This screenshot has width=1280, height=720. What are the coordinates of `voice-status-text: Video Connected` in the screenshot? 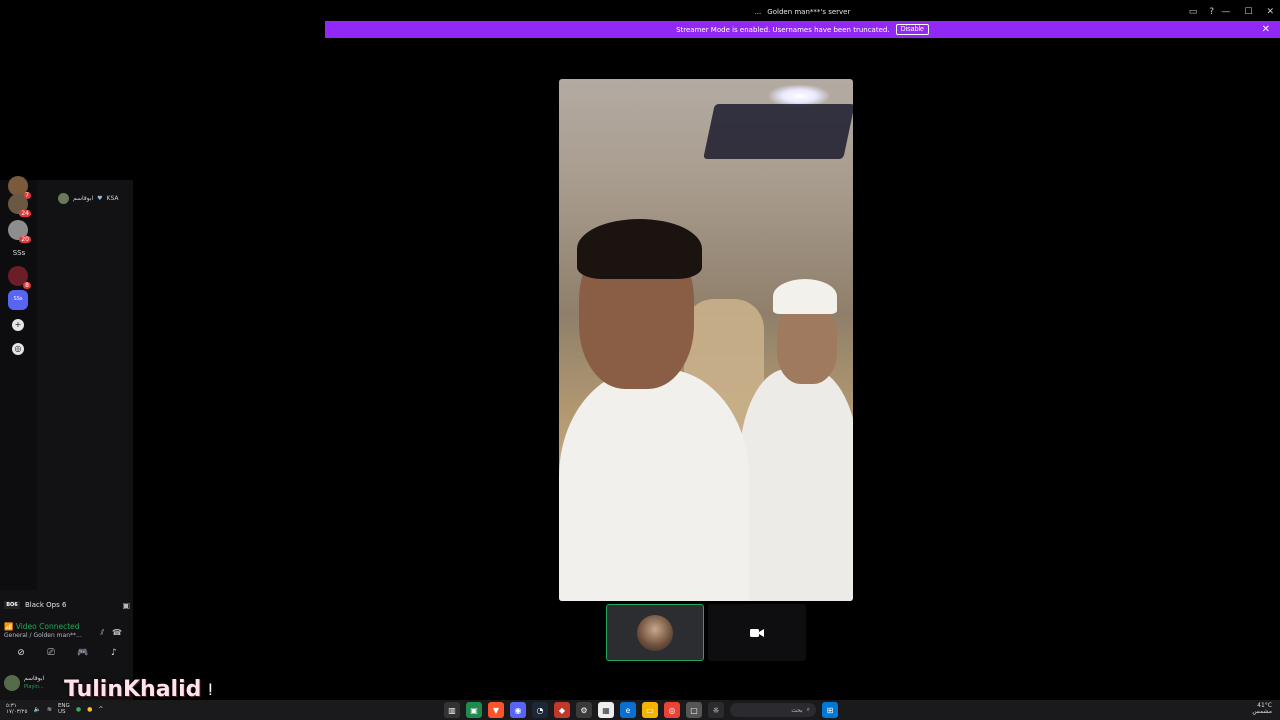 It's located at (47, 626).